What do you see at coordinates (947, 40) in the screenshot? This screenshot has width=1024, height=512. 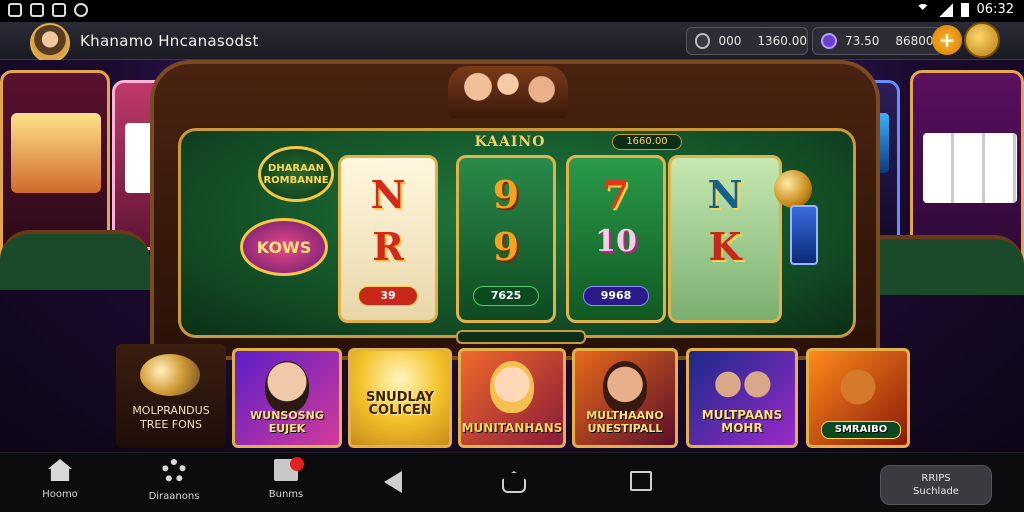 I see `add-currency-button: +` at bounding box center [947, 40].